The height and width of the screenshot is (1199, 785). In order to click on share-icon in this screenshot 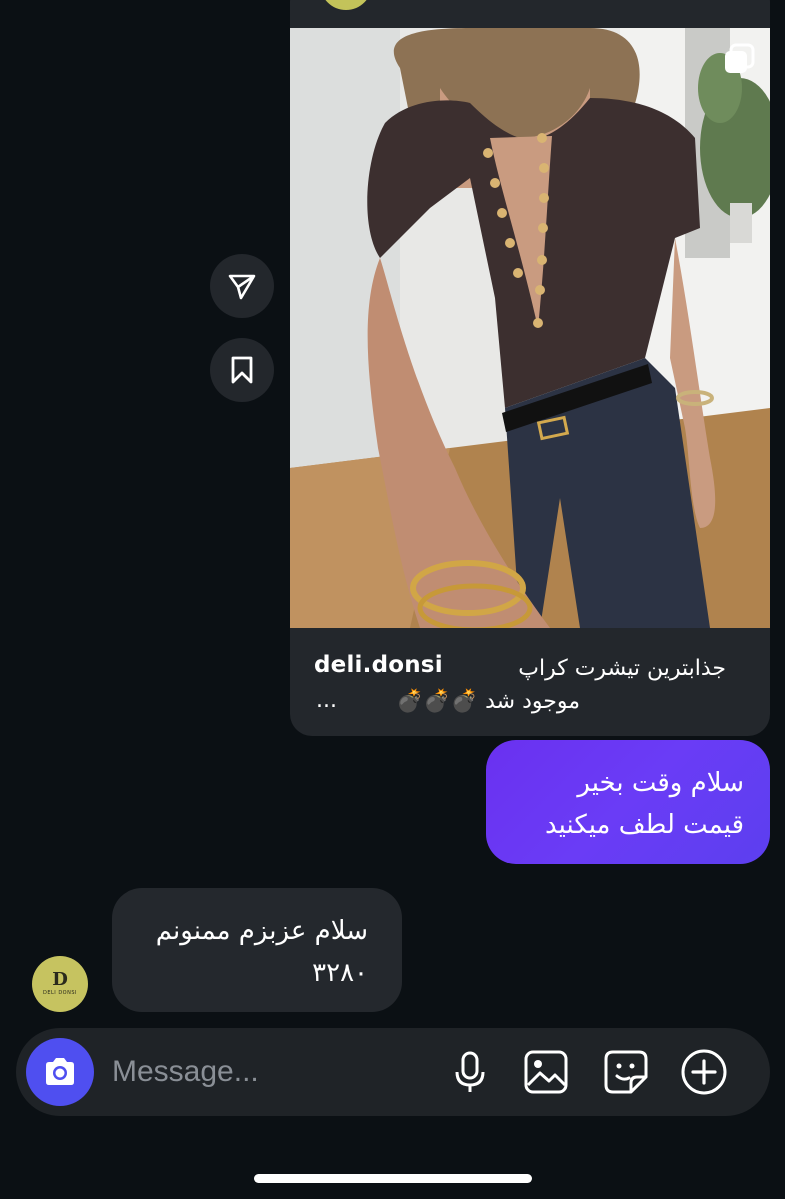, I will do `click(242, 287)`.